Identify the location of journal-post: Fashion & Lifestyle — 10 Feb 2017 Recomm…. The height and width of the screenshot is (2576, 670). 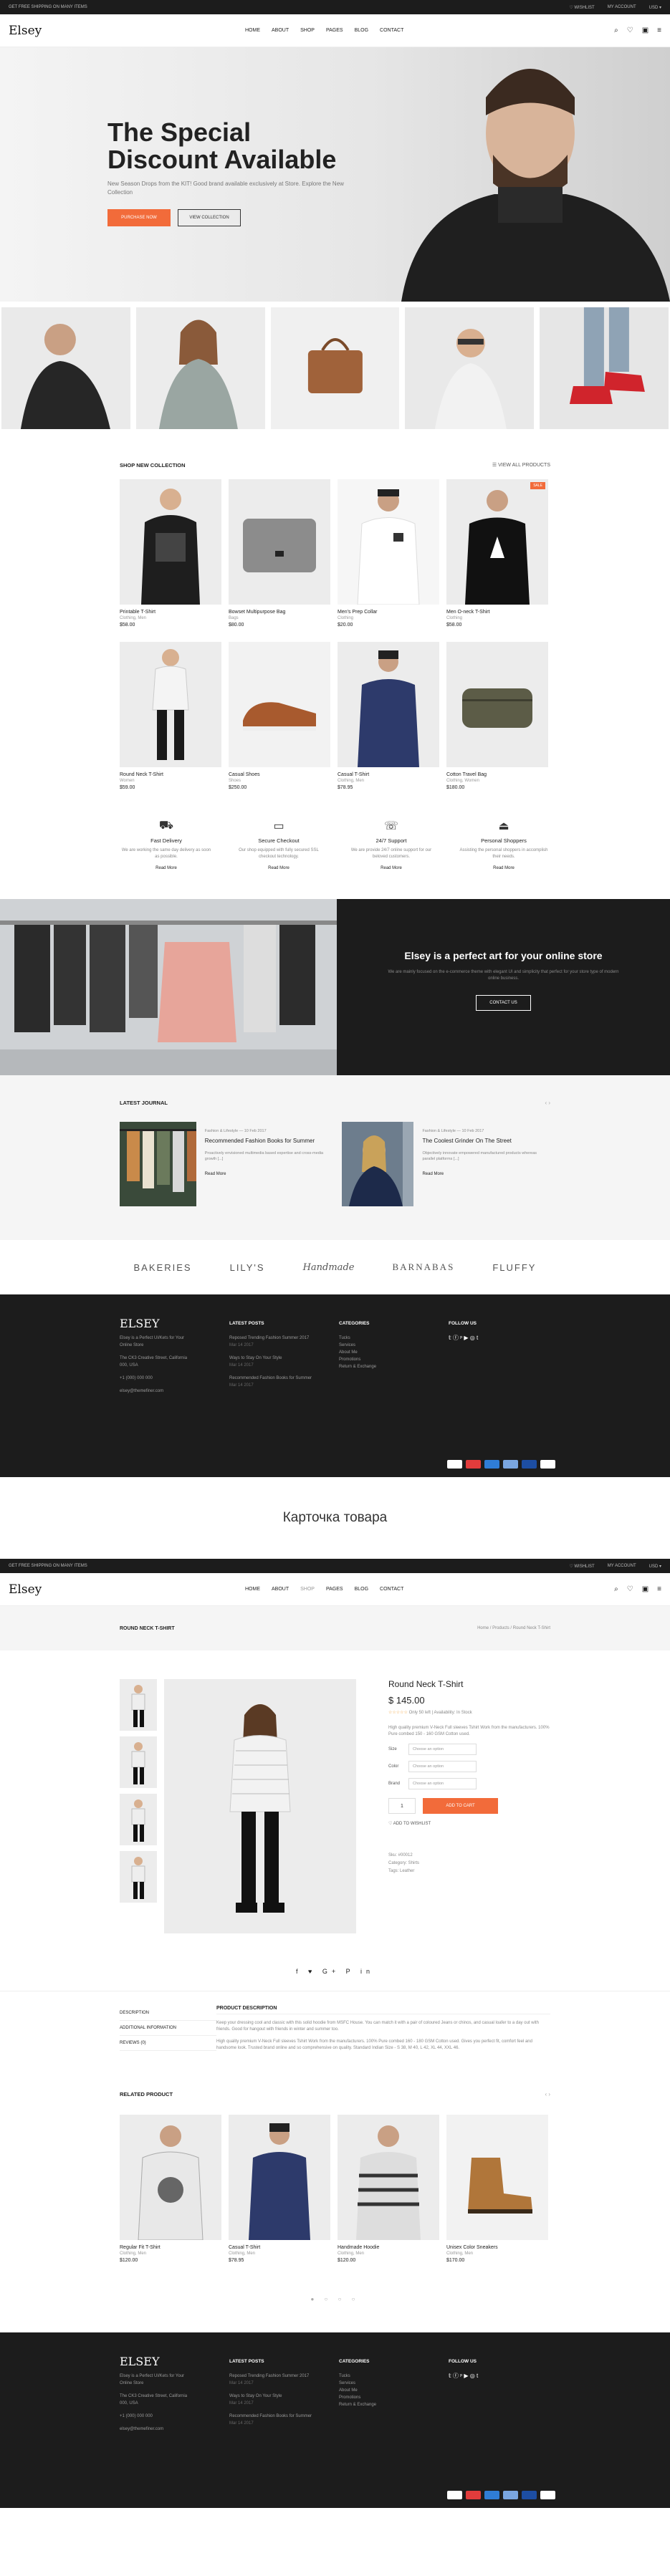
(223, 1164).